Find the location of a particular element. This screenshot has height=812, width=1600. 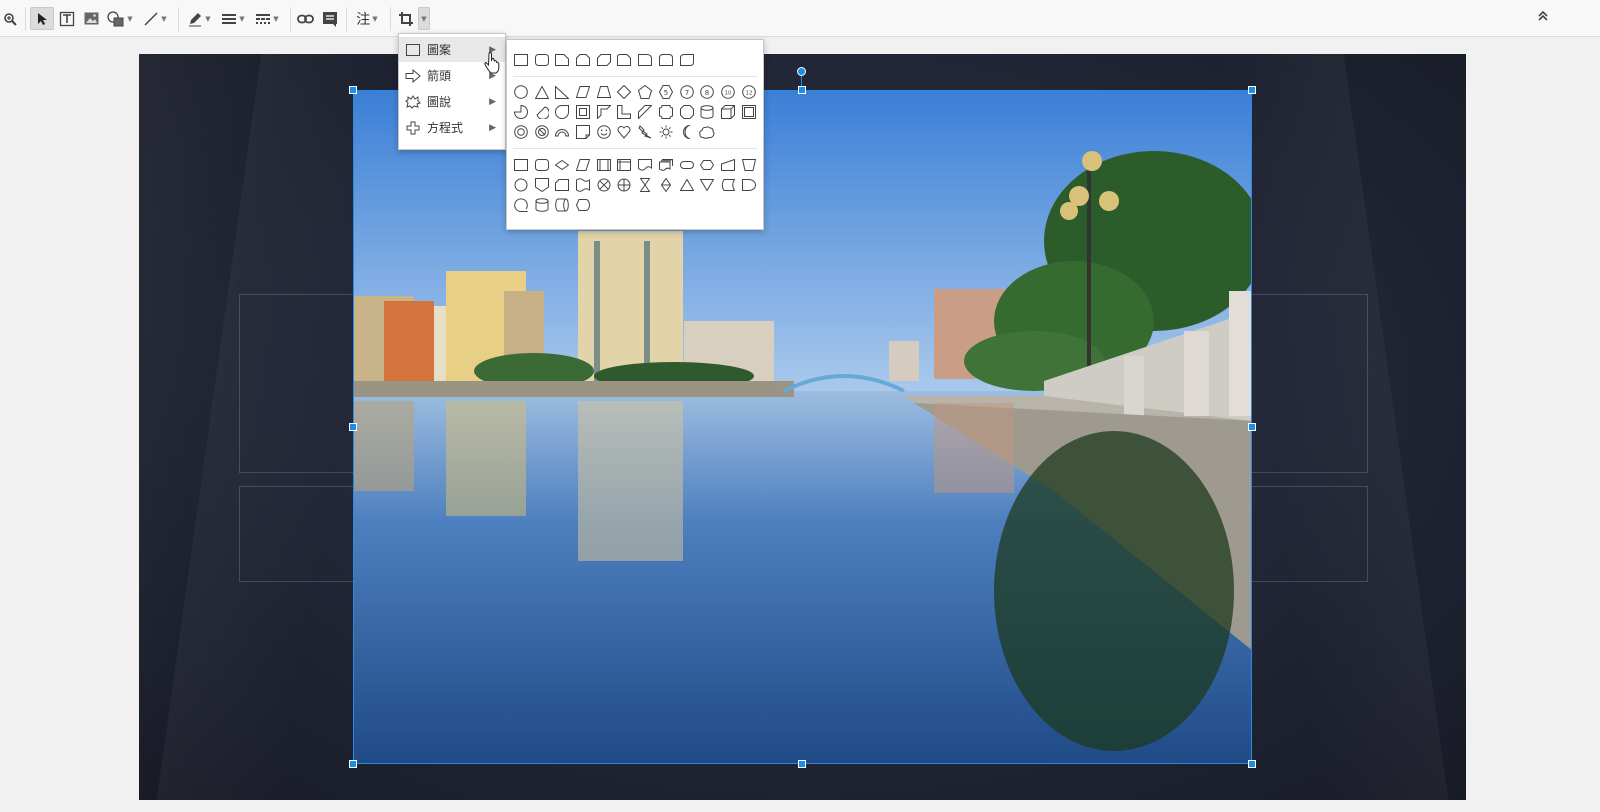

diagonal-stripe-shape-icon is located at coordinates (645, 112).